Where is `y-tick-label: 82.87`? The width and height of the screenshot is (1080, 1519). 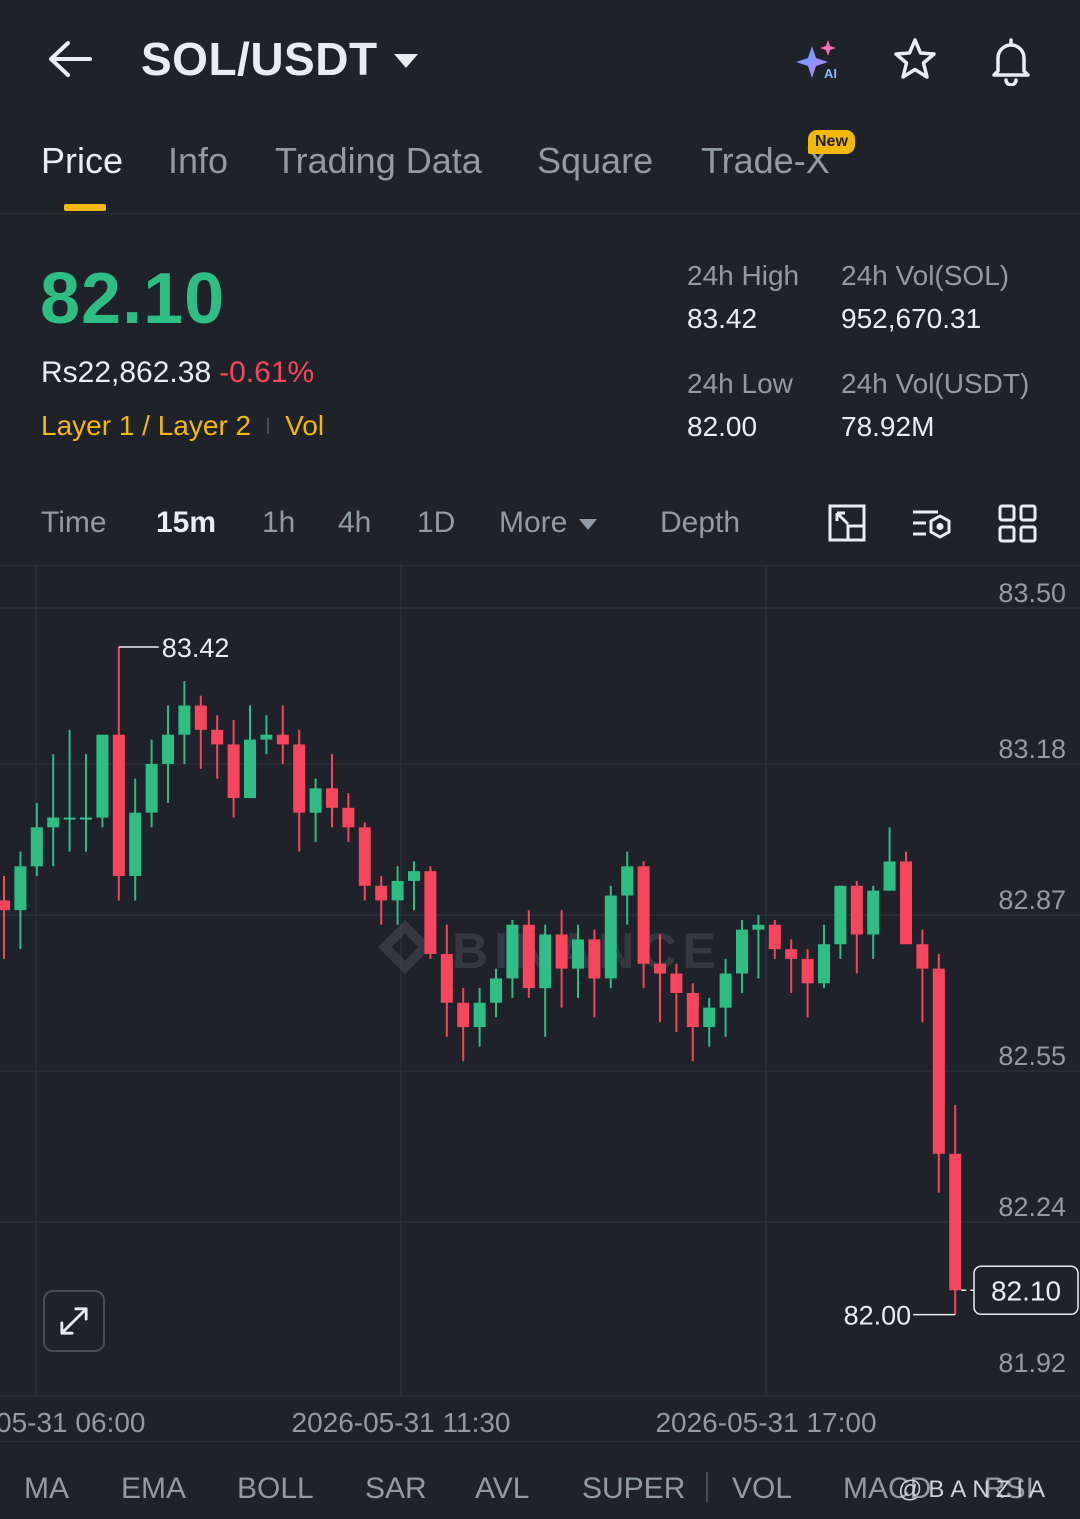 y-tick-label: 82.87 is located at coordinates (1032, 900).